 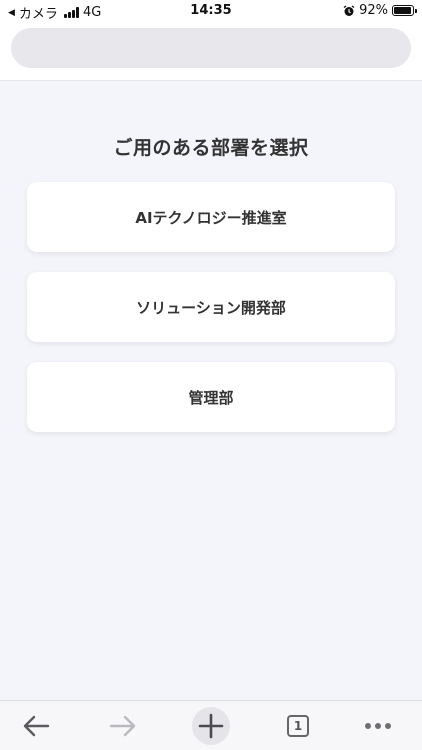 I want to click on status-bar: ◀ カメラ 4G 14:35 92%, so click(x=211, y=11).